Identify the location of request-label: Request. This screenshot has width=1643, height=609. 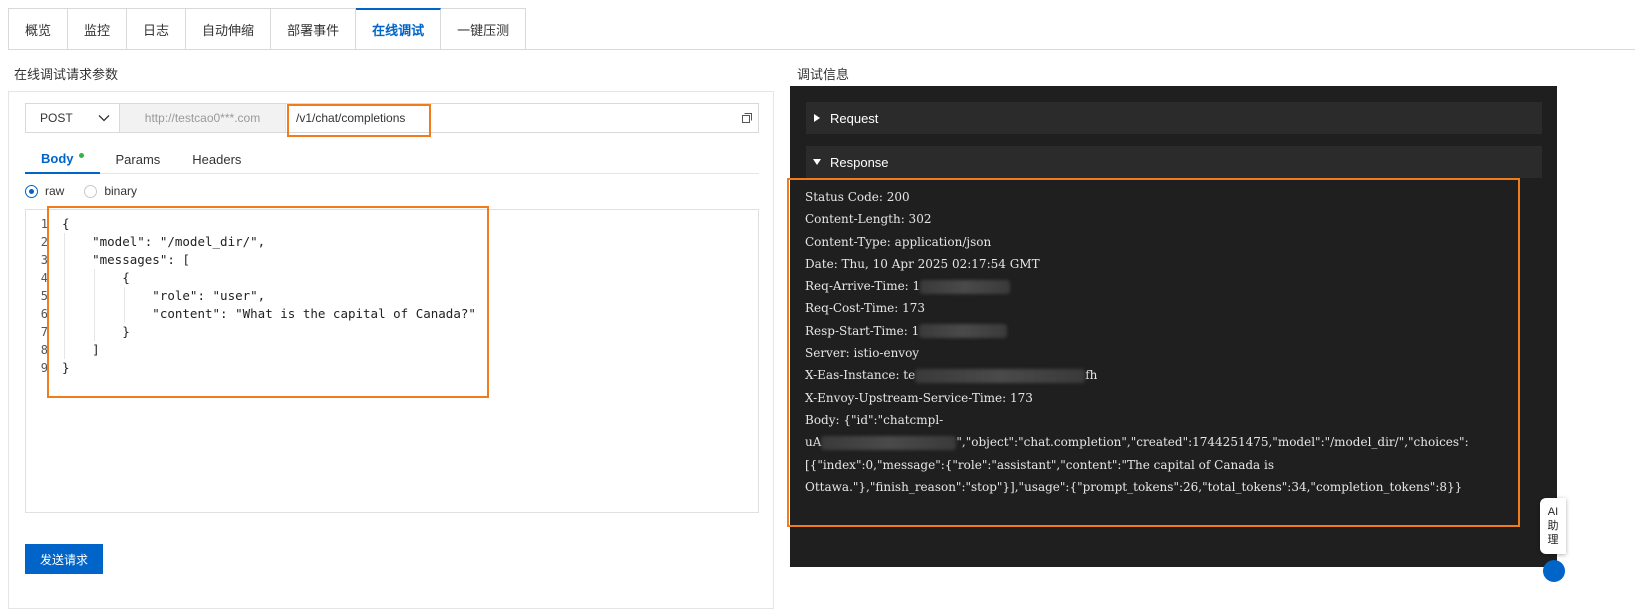
(854, 118).